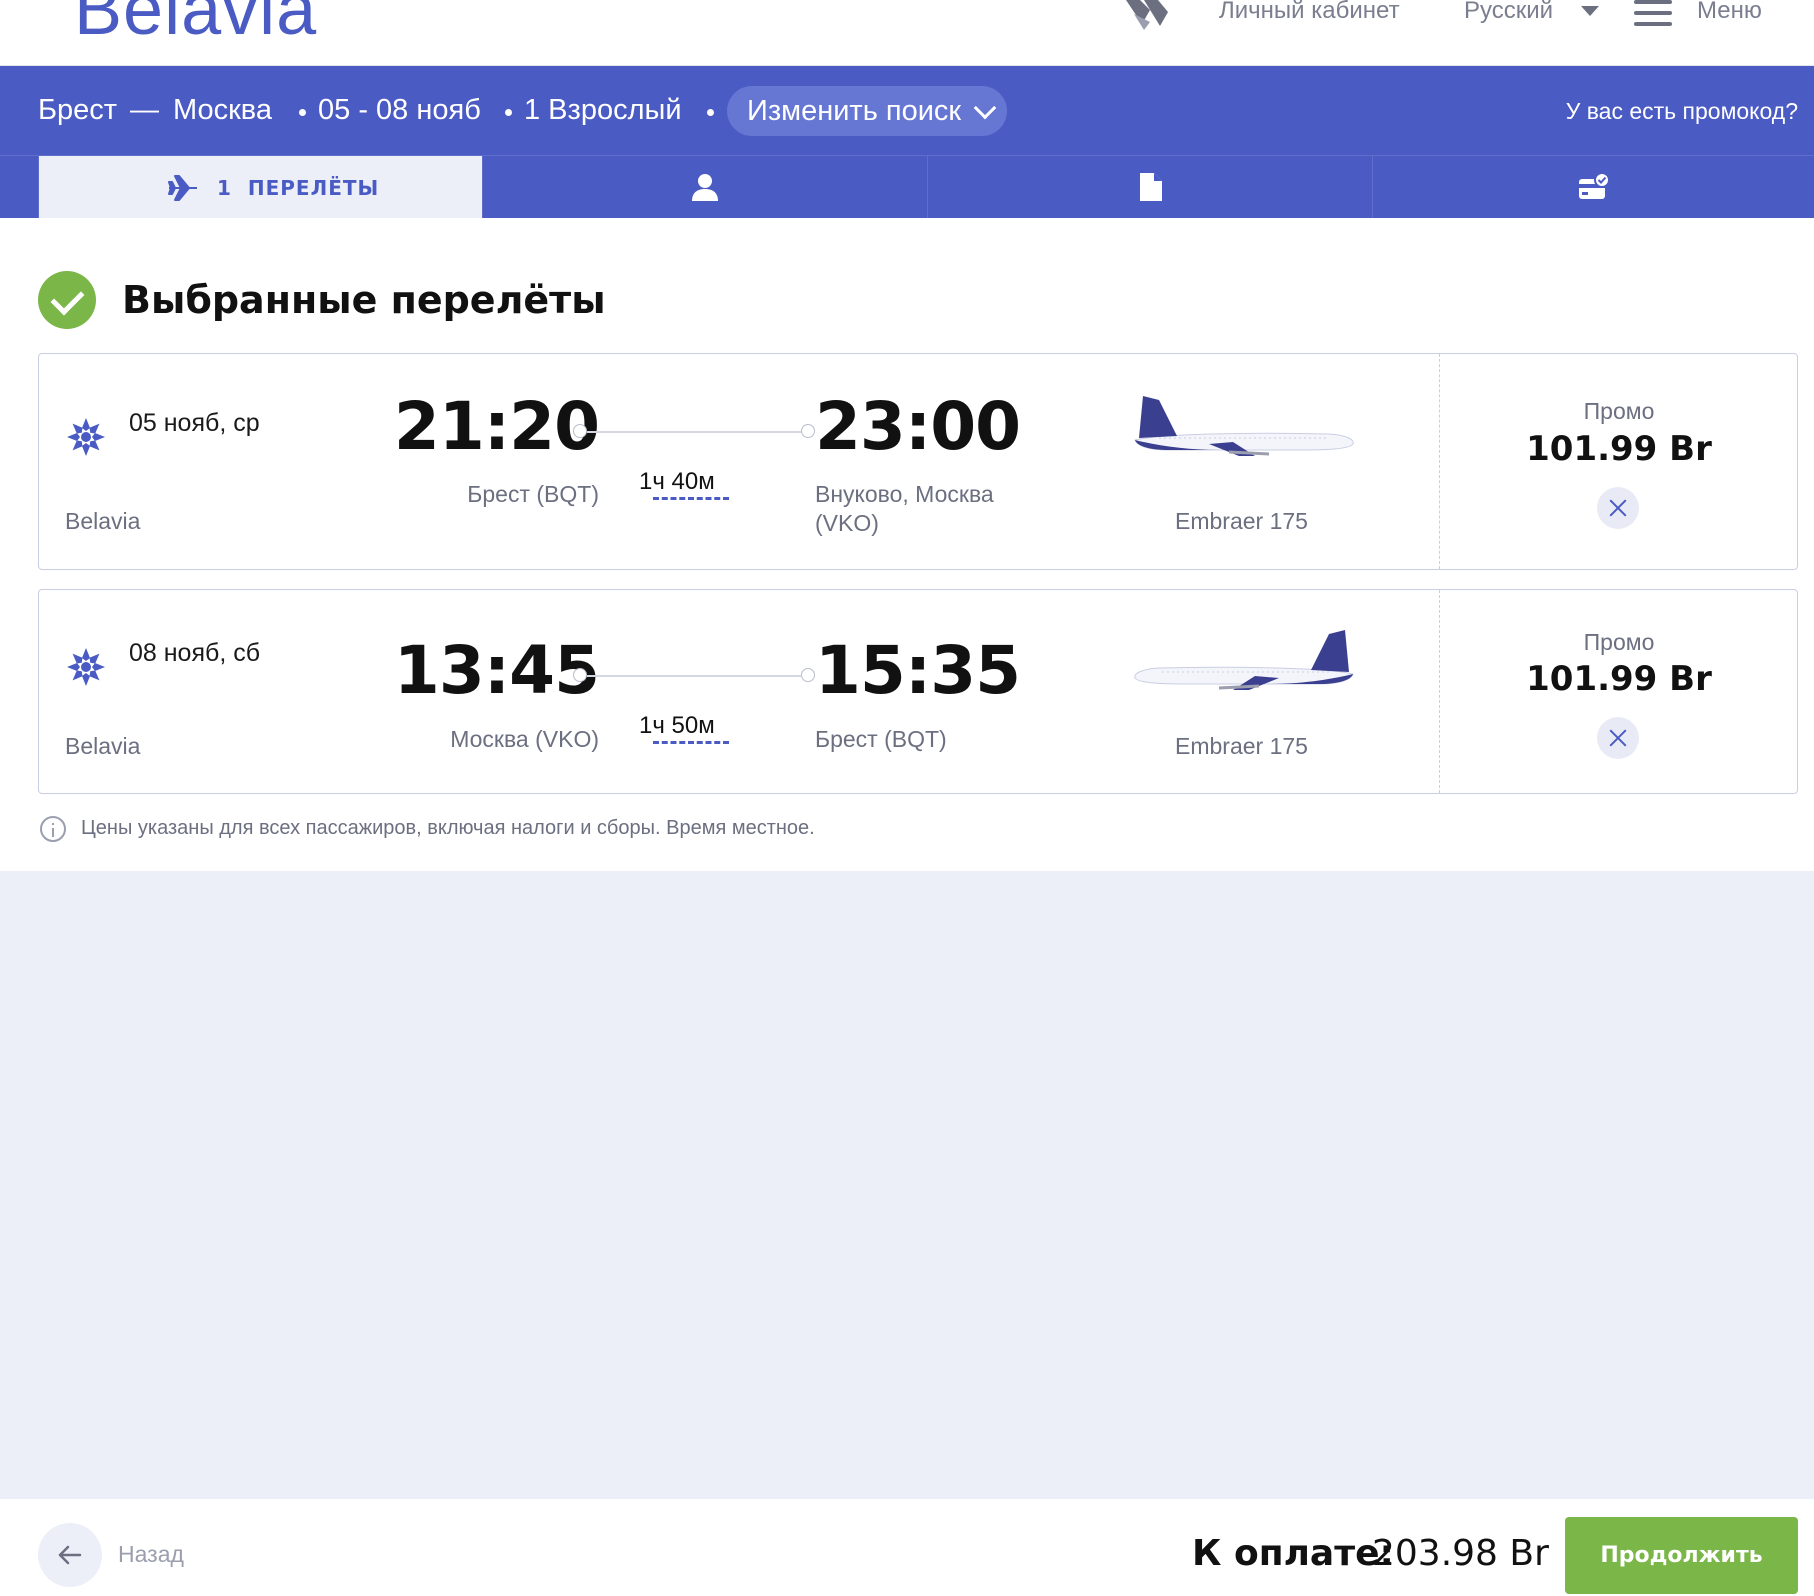 This screenshot has width=1814, height=1596. I want to click on promo-code-link: У вас есть промокод?, so click(1682, 111).